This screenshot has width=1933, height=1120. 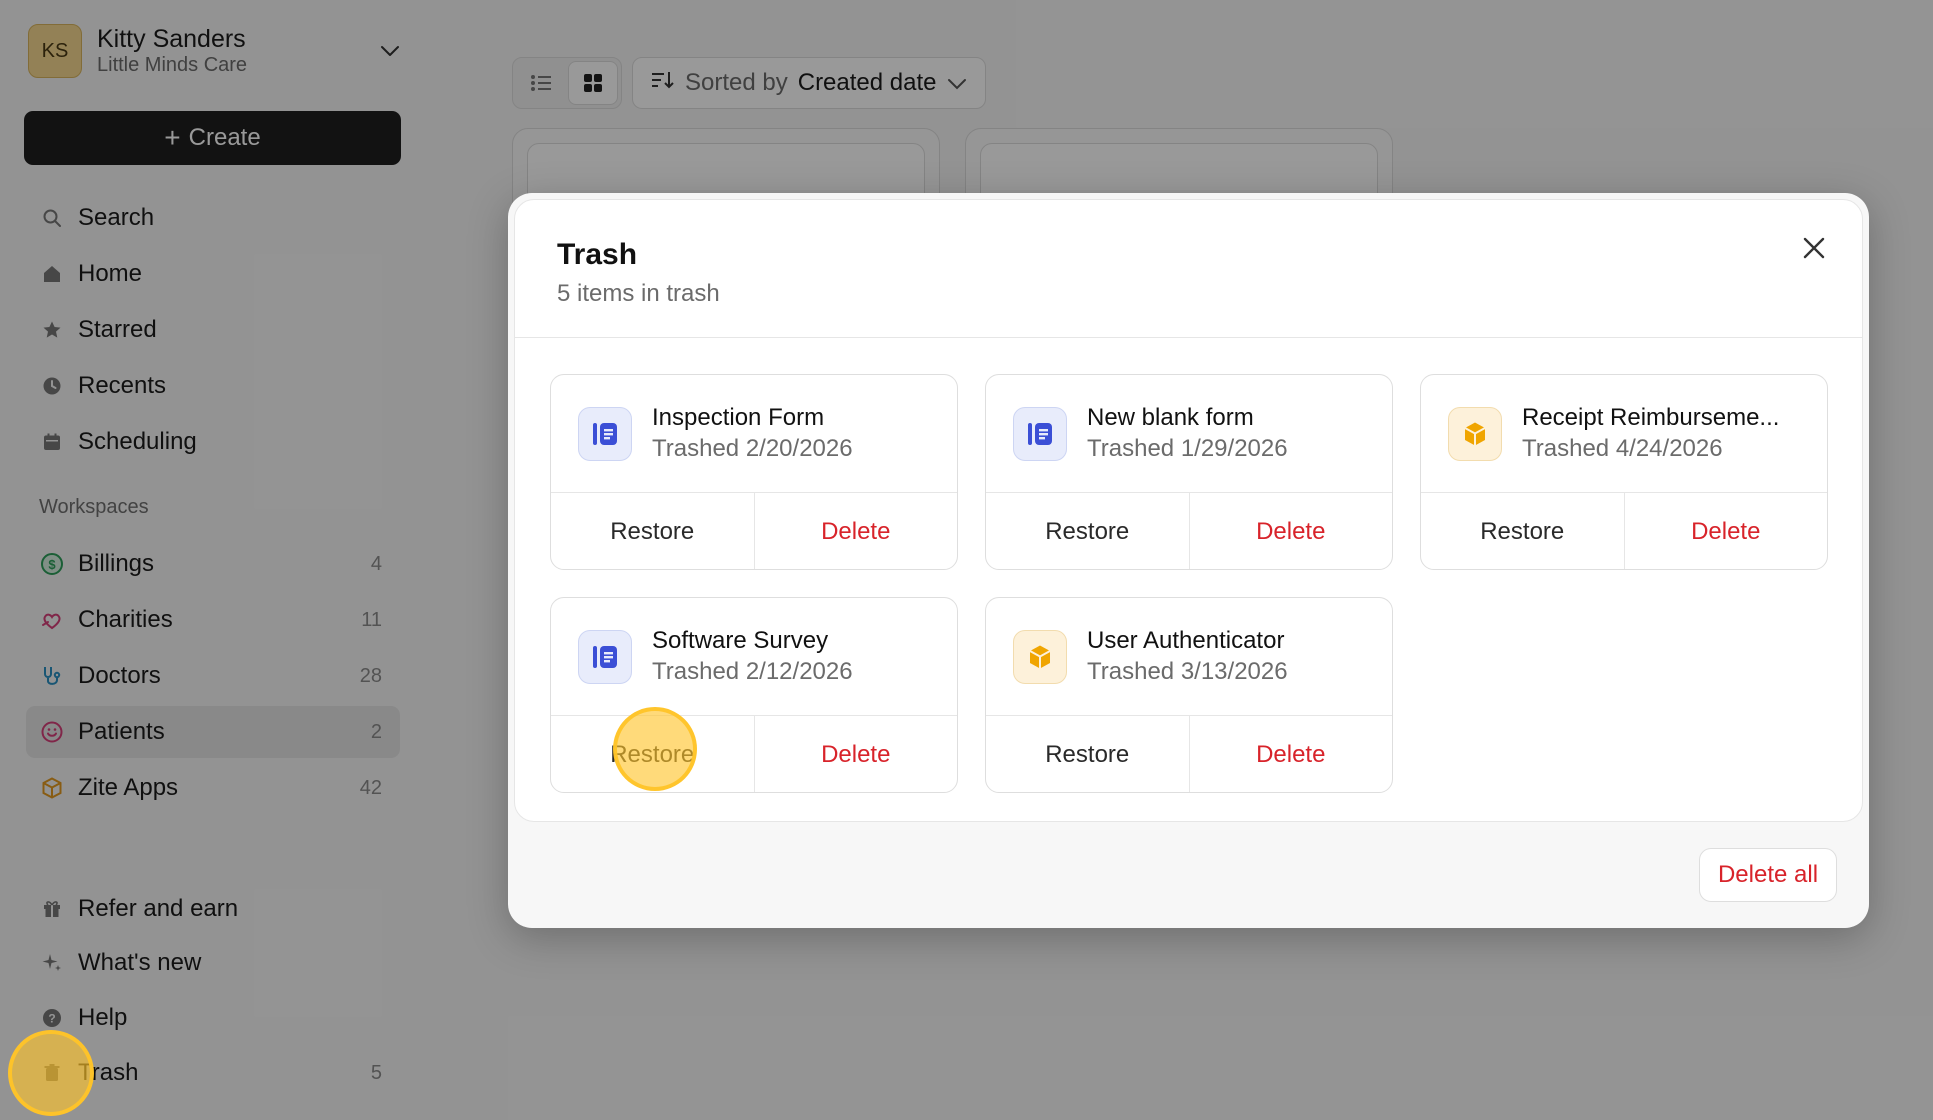 What do you see at coordinates (1768, 875) in the screenshot?
I see `delete-all-button: Delete all` at bounding box center [1768, 875].